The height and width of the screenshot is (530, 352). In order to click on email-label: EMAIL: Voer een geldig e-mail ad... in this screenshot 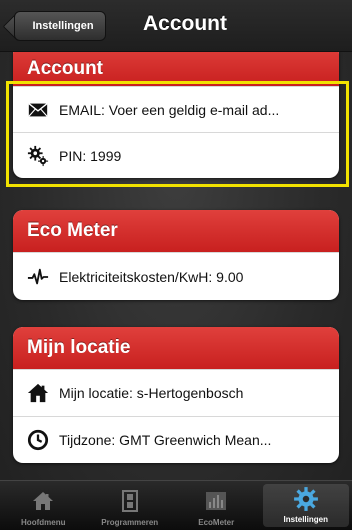, I will do `click(169, 109)`.